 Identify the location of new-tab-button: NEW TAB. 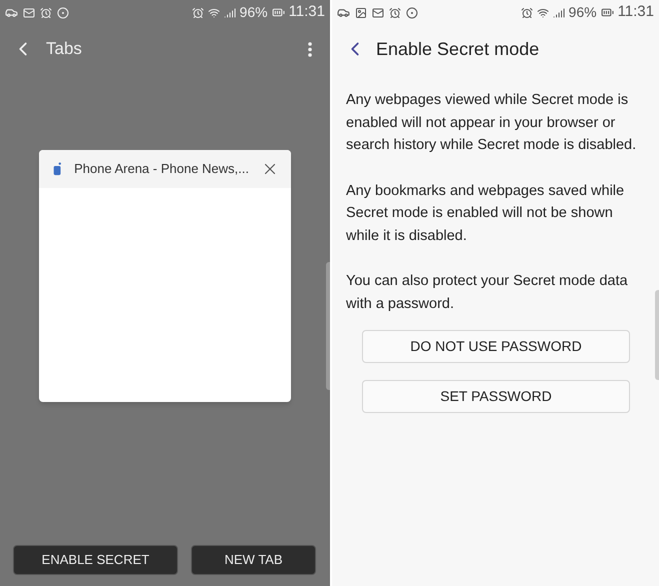
(253, 560).